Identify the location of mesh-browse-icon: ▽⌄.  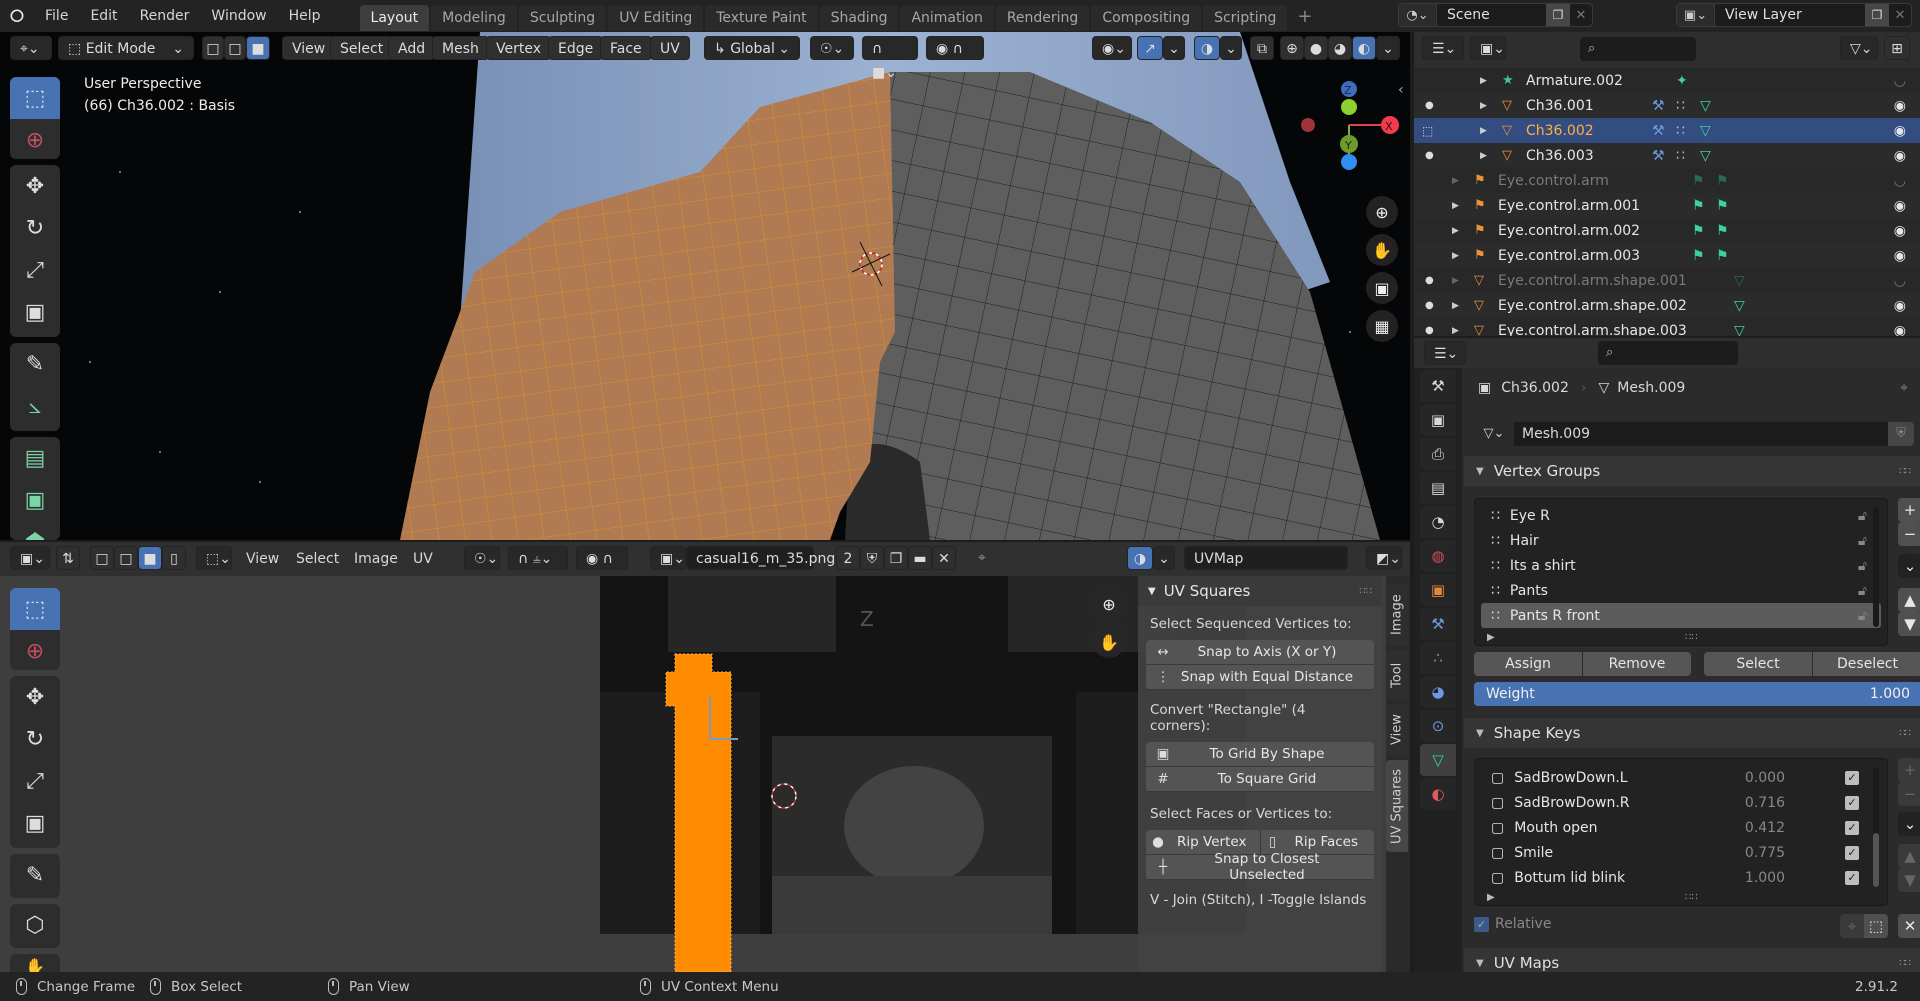
(1494, 434).